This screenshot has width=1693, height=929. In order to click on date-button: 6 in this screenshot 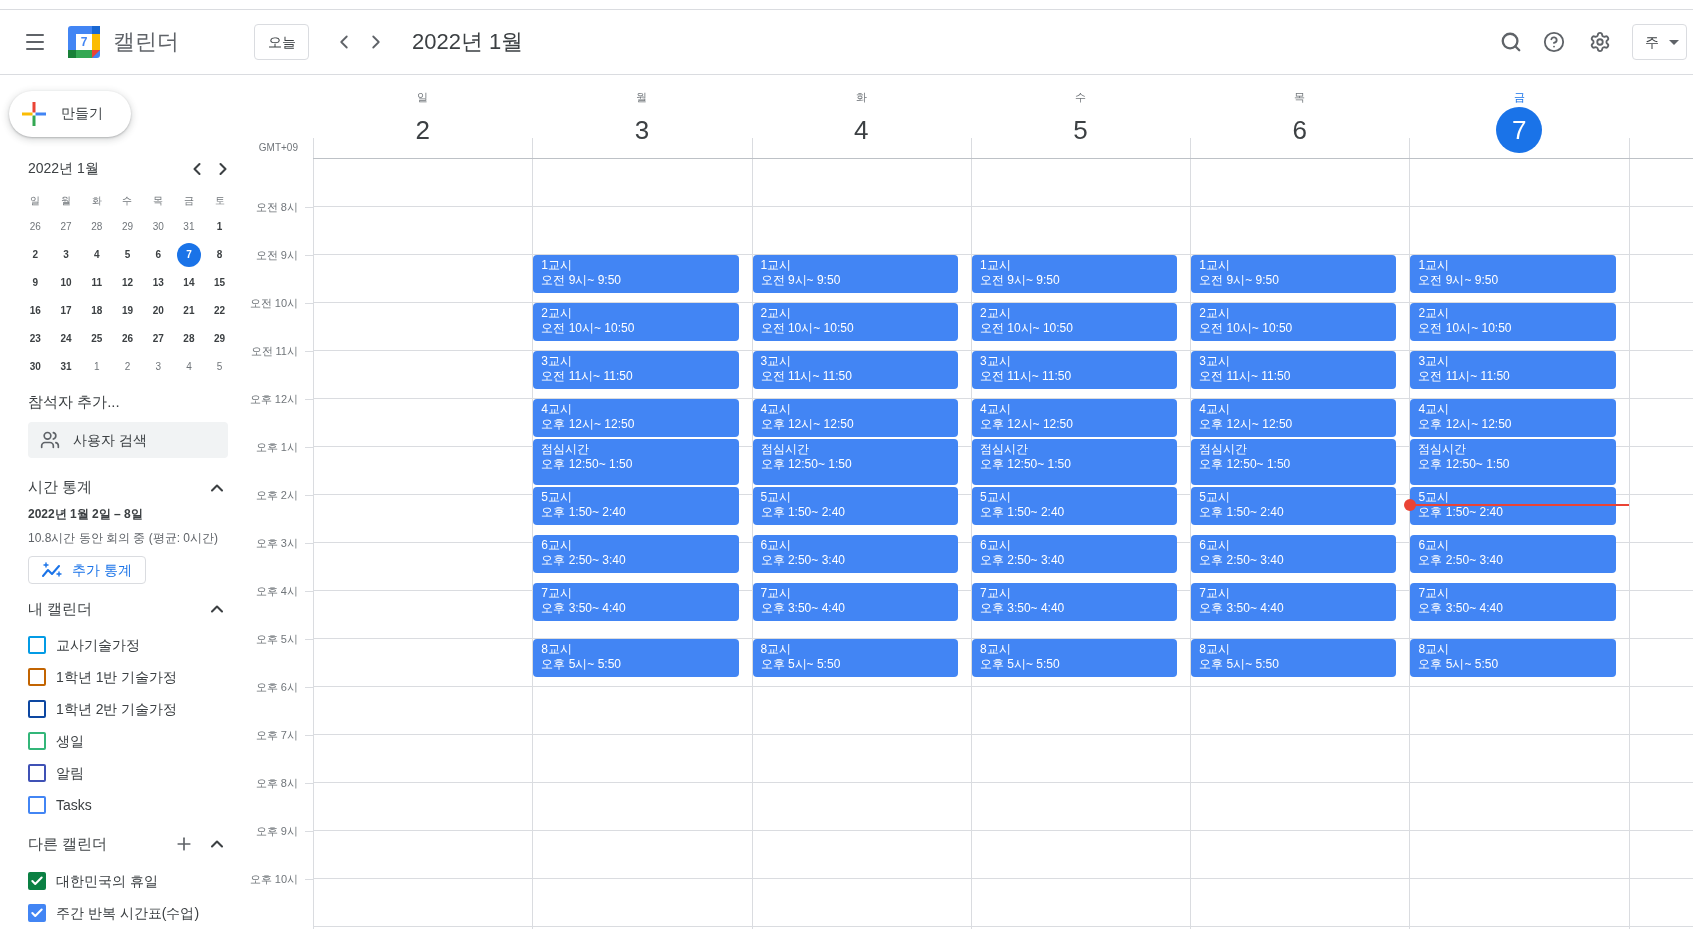, I will do `click(1299, 130)`.